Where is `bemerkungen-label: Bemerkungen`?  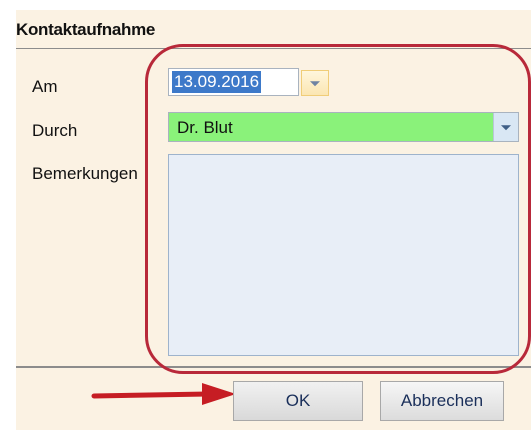 bemerkungen-label: Bemerkungen is located at coordinates (85, 173).